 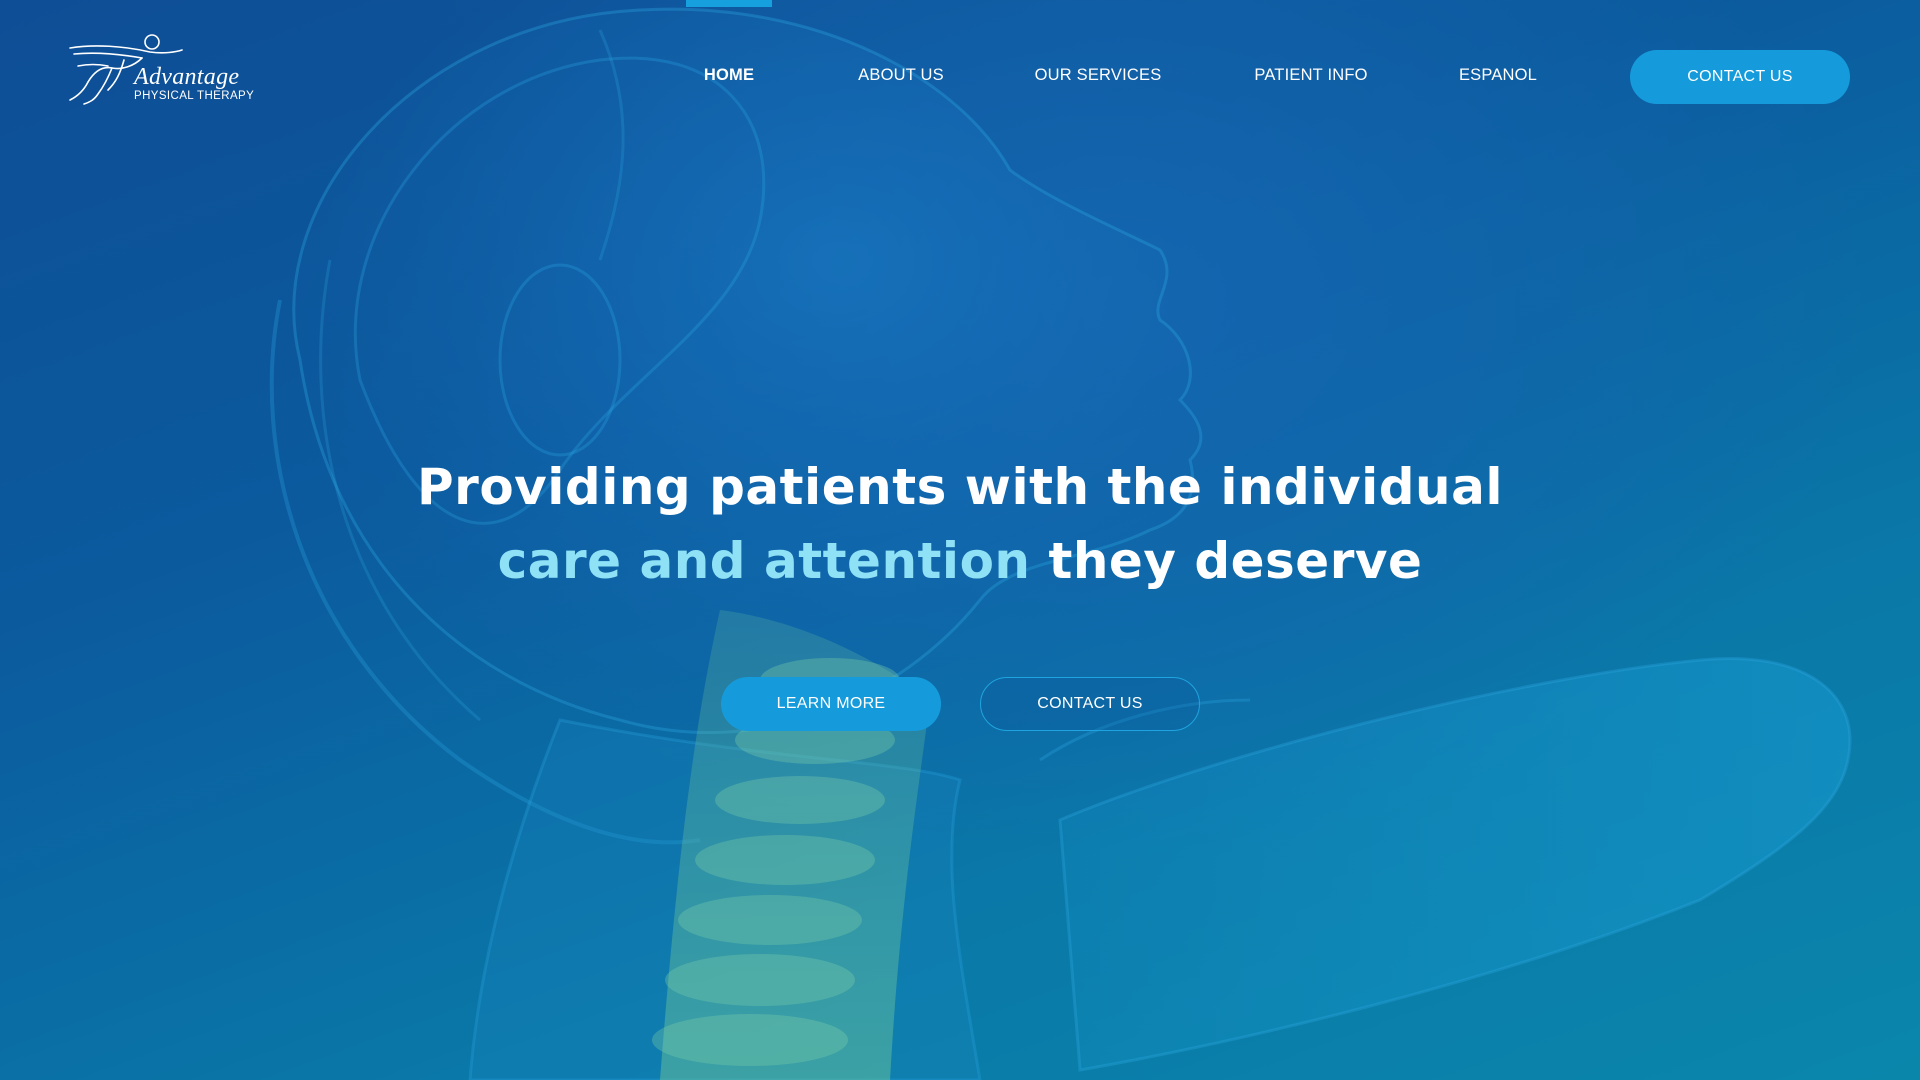 What do you see at coordinates (187, 77) in the screenshot?
I see `brand-name: Advantage` at bounding box center [187, 77].